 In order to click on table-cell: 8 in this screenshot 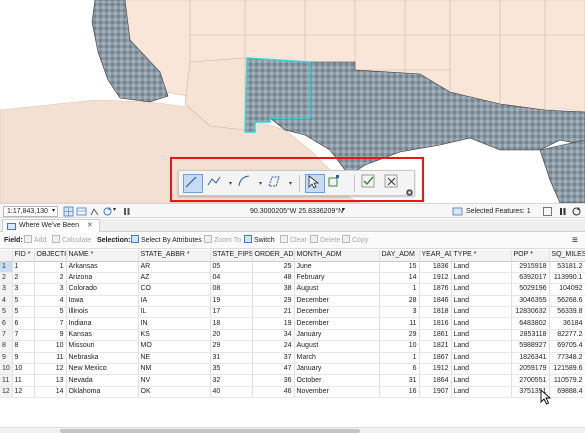, I will do `click(23, 346)`.